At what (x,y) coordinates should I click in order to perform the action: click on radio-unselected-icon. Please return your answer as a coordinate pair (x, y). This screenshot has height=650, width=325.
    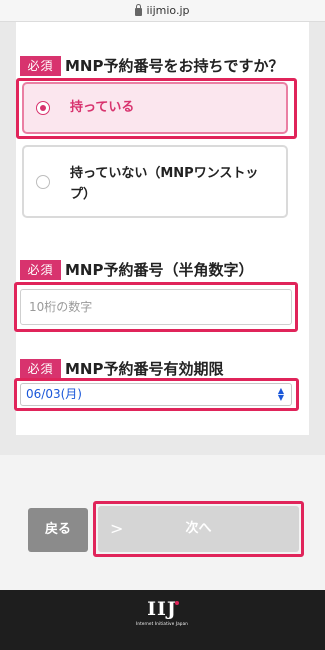
    Looking at the image, I should click on (43, 182).